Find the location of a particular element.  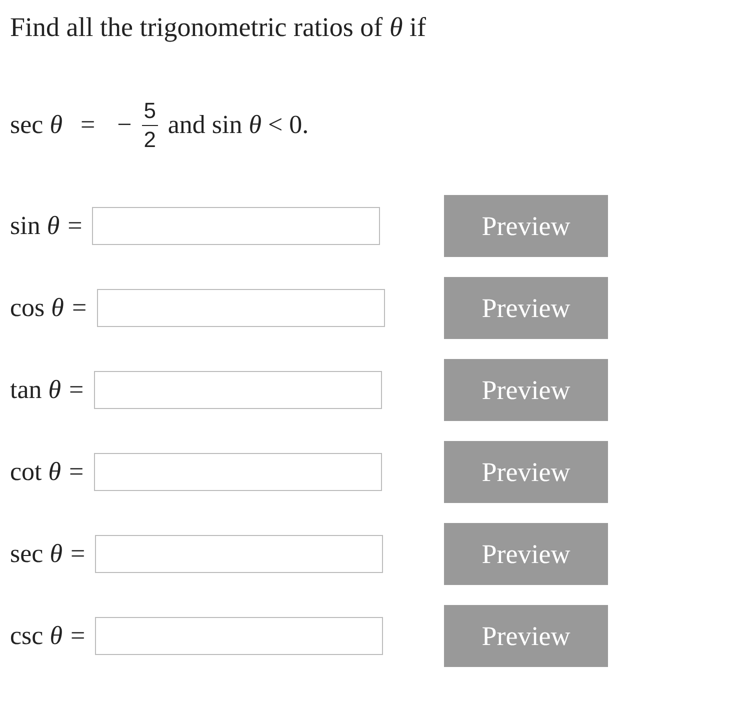

condition-text: and sin θ < 0. is located at coordinates (238, 125).